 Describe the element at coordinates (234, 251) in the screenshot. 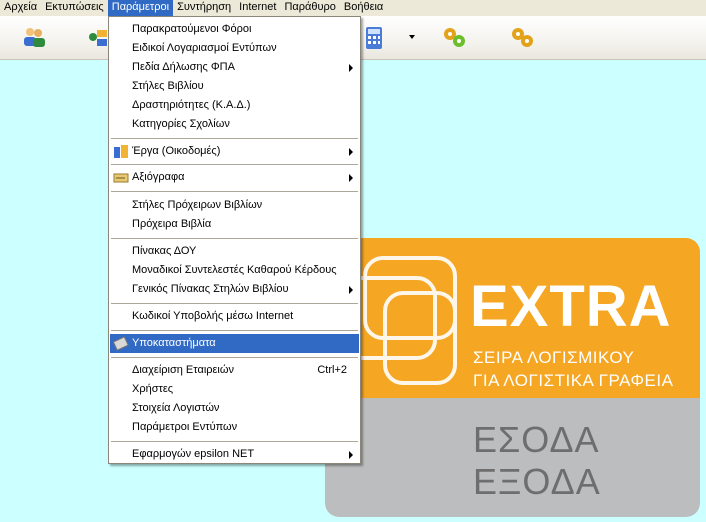

I see `menu-item-tax-office-table: Πίνακας ΔΟΥ` at that location.